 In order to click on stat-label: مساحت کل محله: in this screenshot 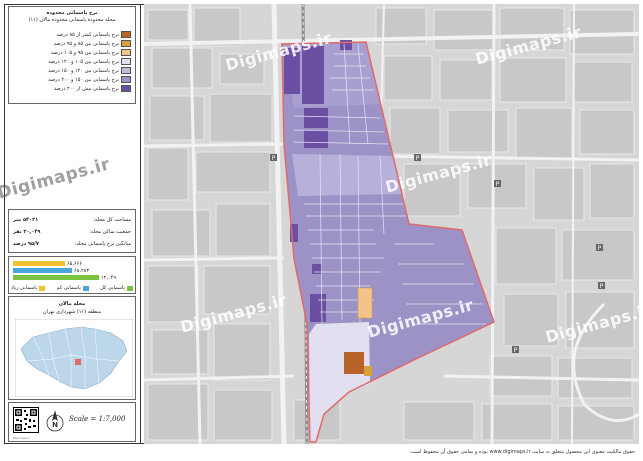, I will do `click(112, 220)`.